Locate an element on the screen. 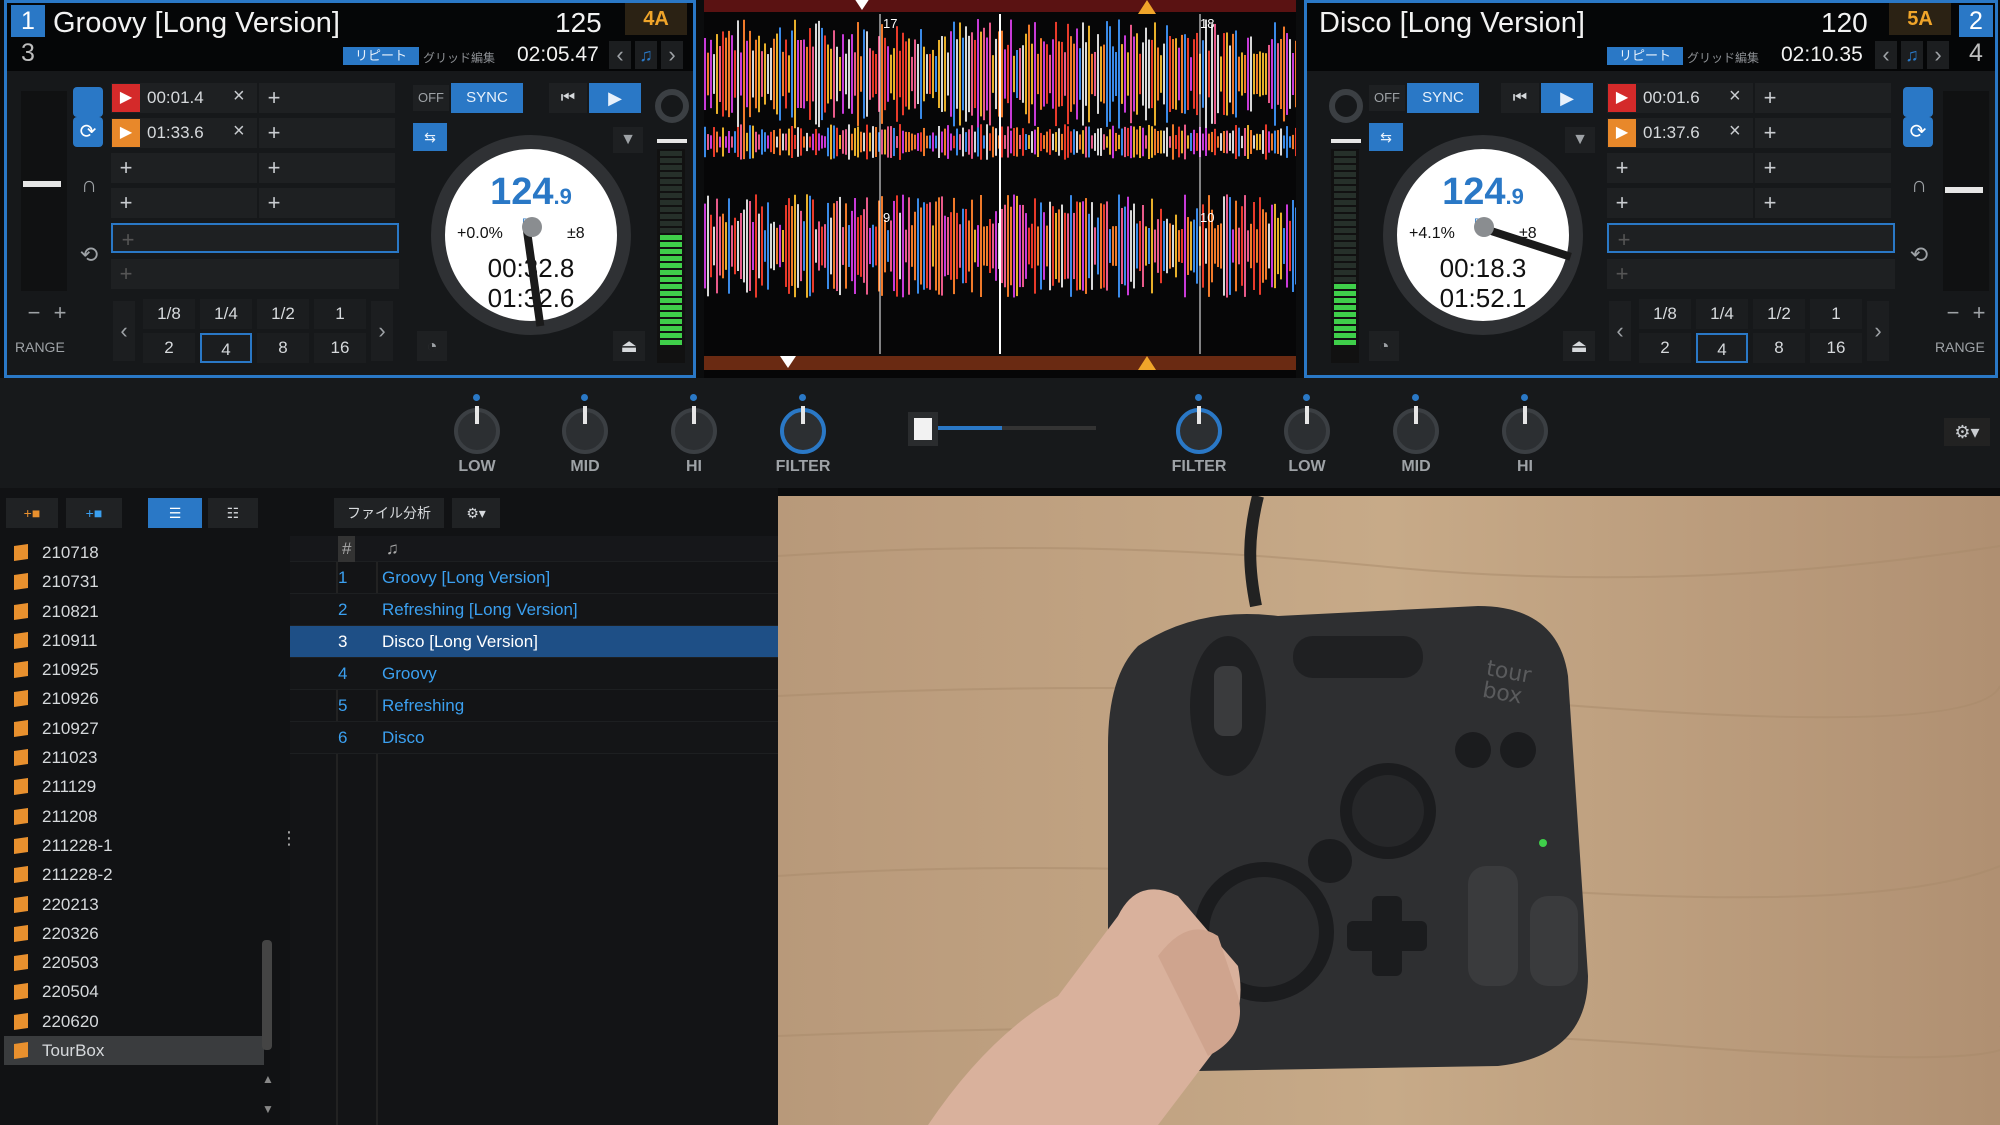 Image resolution: width=2000 pixels, height=1125 pixels. deck-b-plus-icon: + is located at coordinates (1979, 313).